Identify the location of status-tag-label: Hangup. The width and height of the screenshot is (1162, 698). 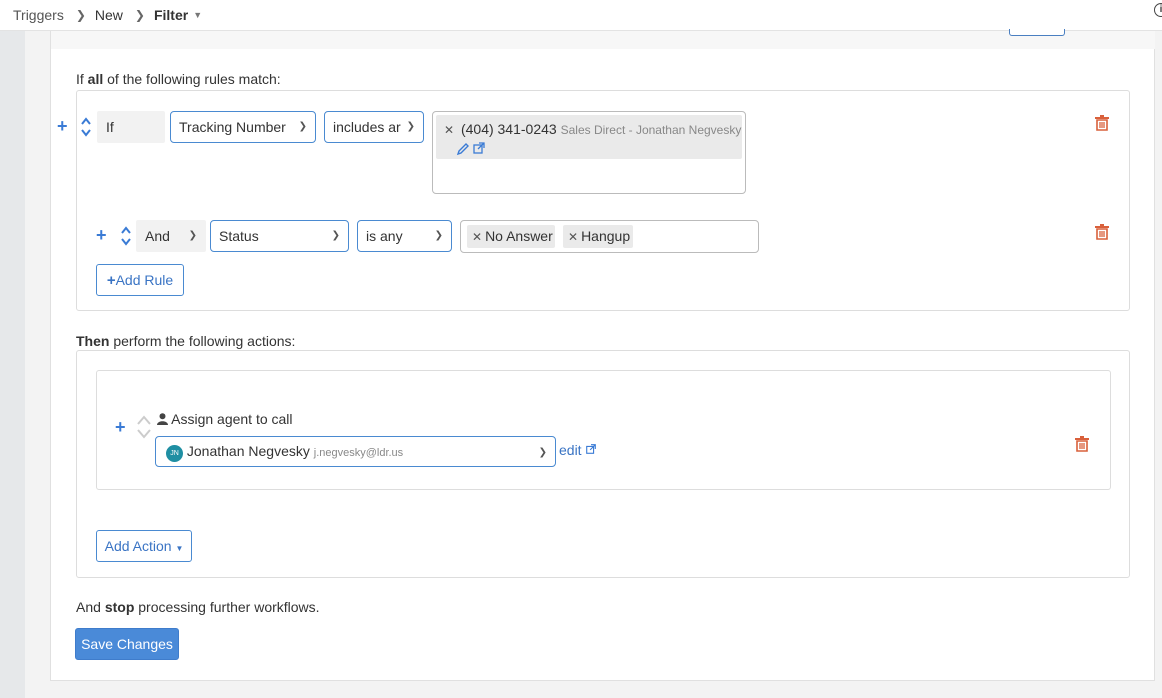
(606, 236).